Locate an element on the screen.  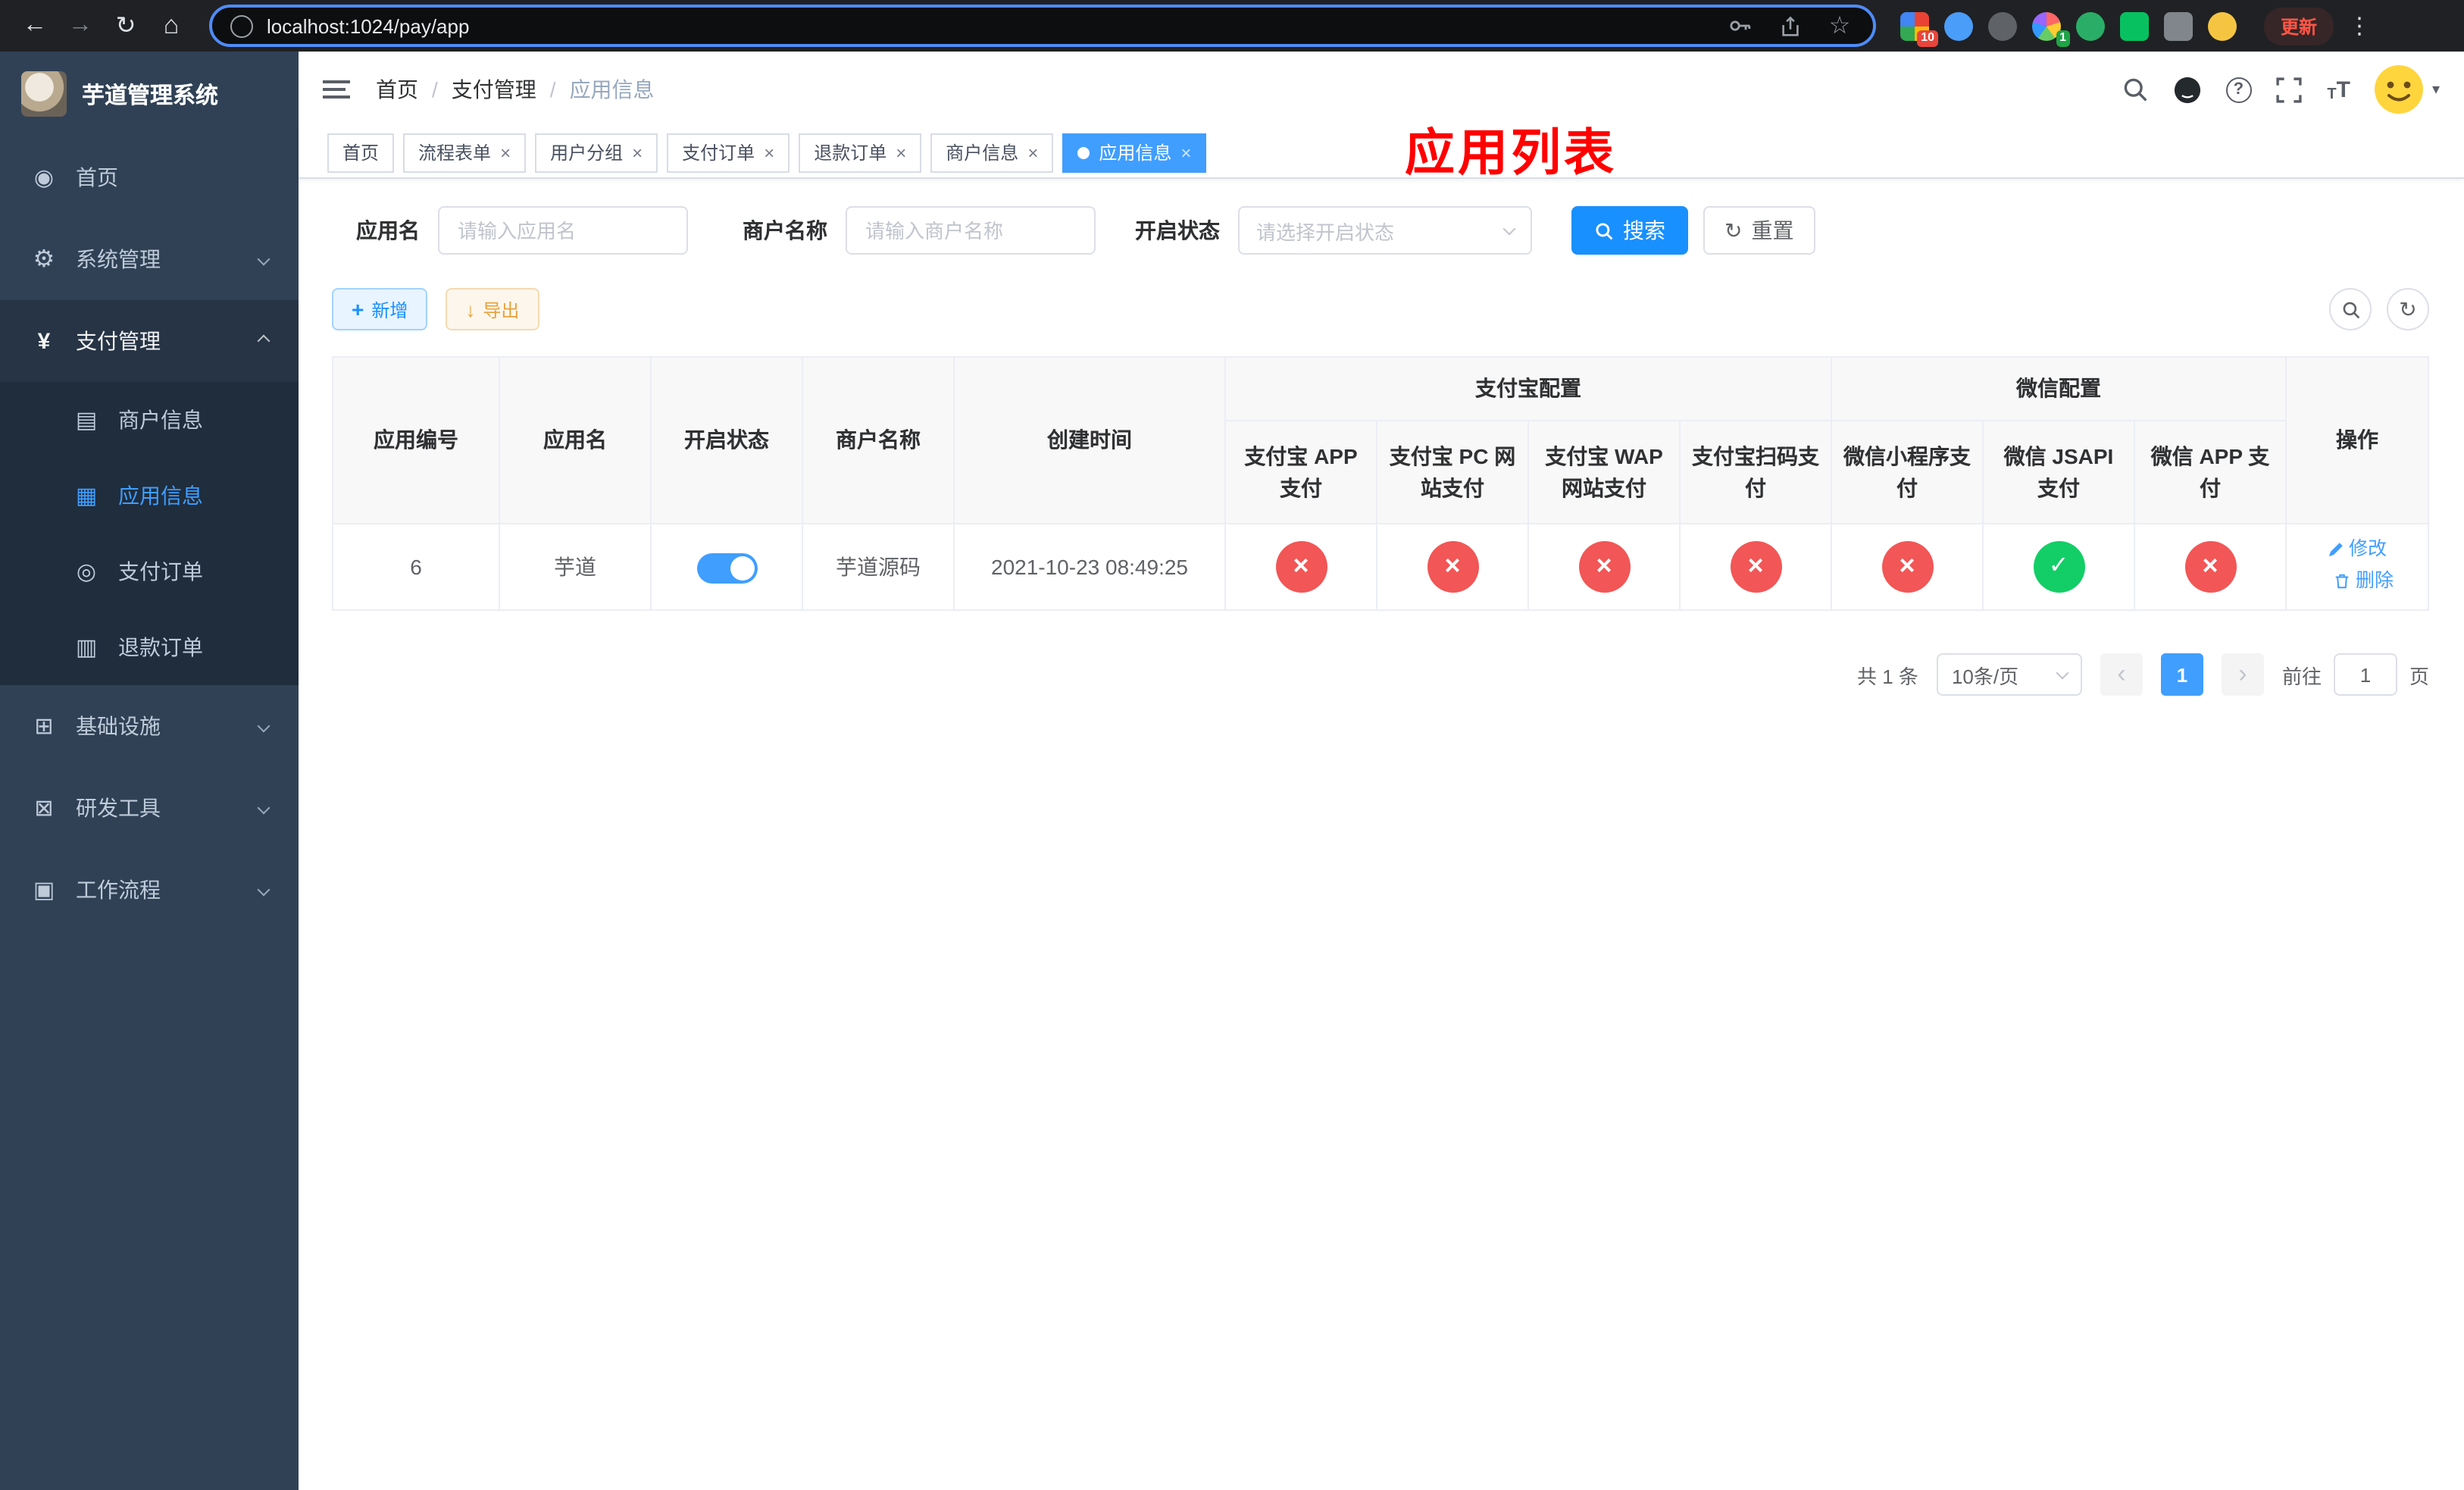
extension-emoji-icon is located at coordinates (2222, 26).